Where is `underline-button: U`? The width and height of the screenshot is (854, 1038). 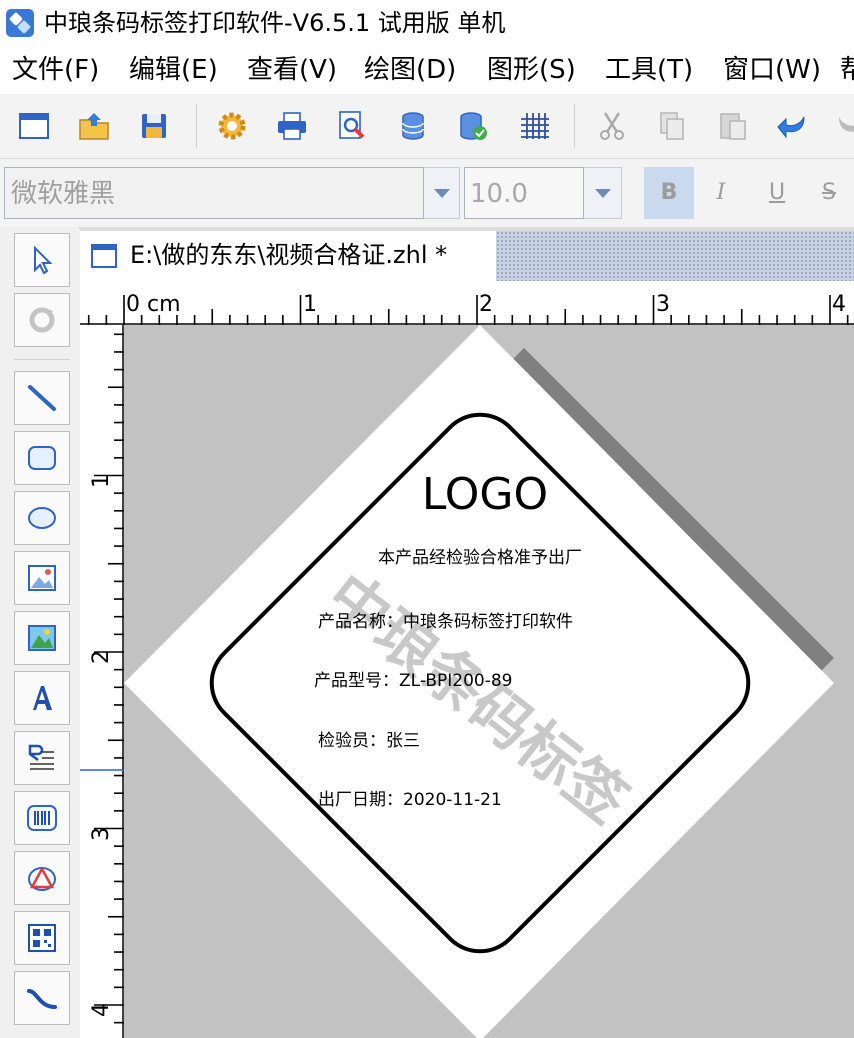 underline-button: U is located at coordinates (777, 193).